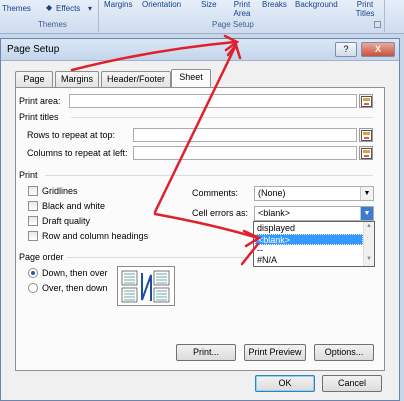 This screenshot has height=401, width=404. I want to click on help-button: ?, so click(346, 49).